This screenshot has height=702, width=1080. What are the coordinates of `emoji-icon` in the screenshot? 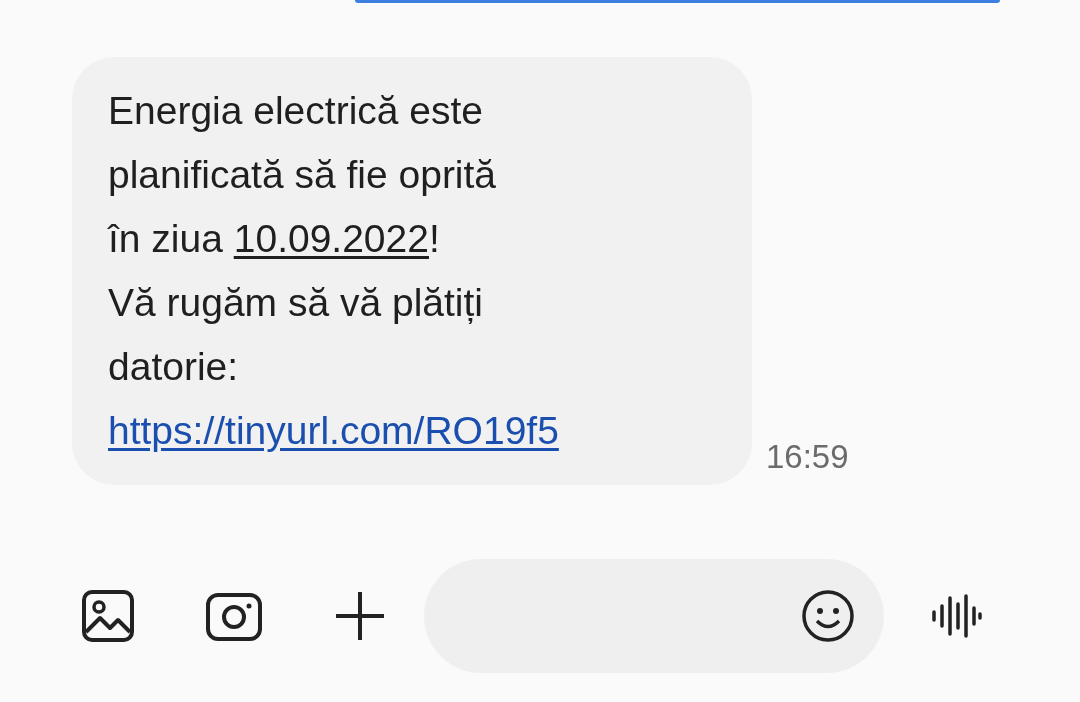 It's located at (828, 615).